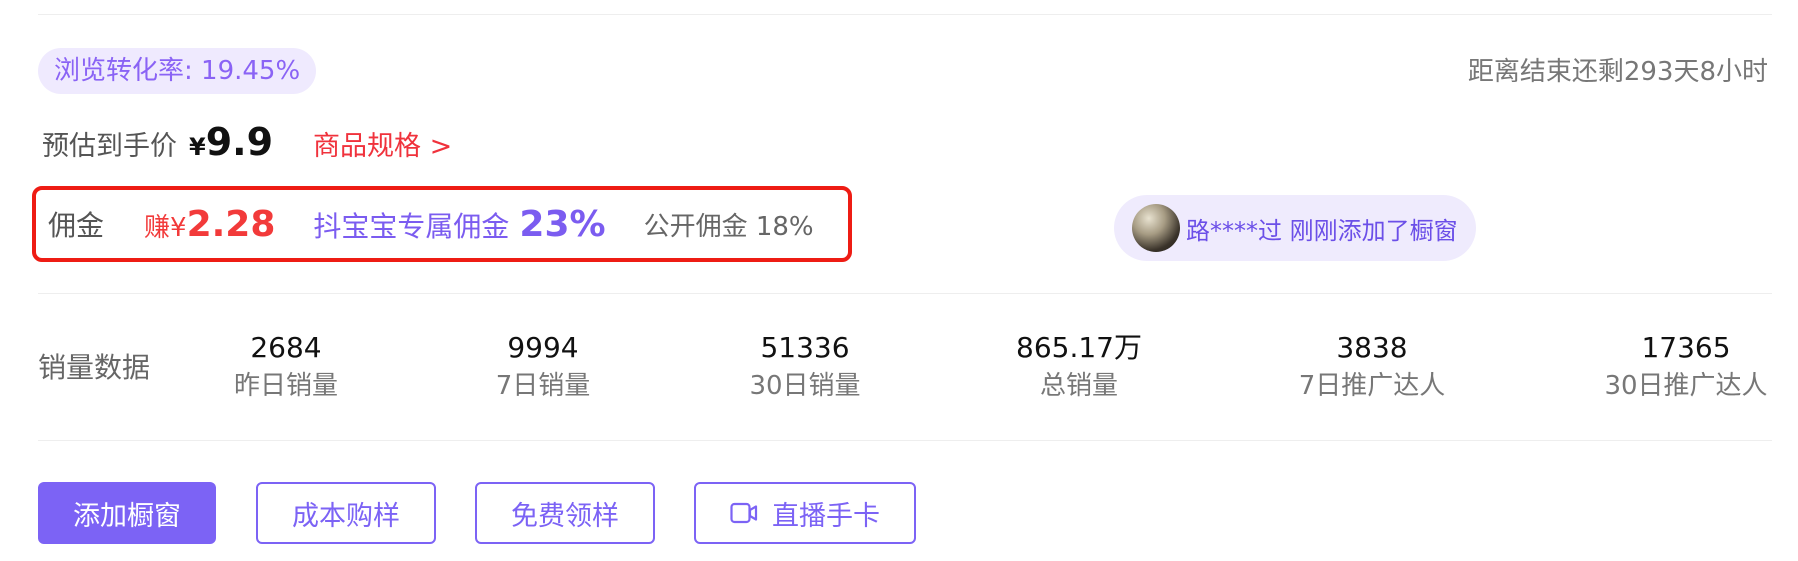 The width and height of the screenshot is (1798, 561). I want to click on sales-data-label: 销量数据, so click(94, 367).